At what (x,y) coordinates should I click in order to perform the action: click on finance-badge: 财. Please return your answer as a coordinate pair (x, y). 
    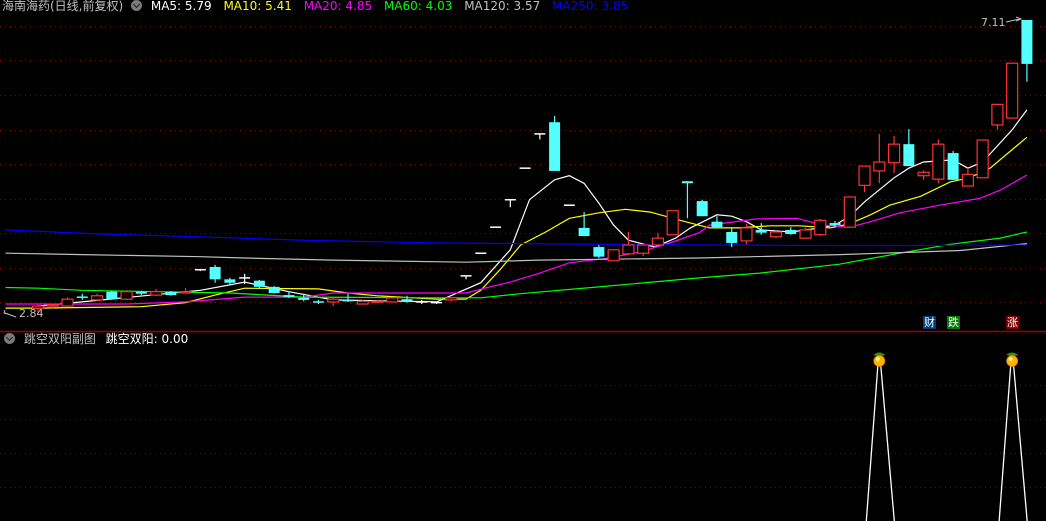
    Looking at the image, I should click on (929, 322).